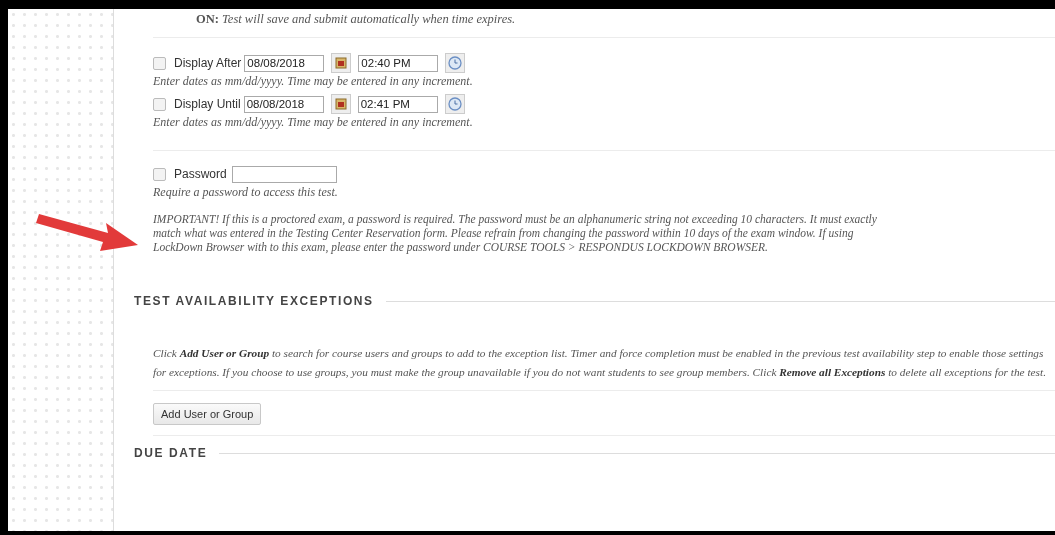 The width and height of the screenshot is (1055, 535). What do you see at coordinates (200, 174) in the screenshot?
I see `field-label: Password` at bounding box center [200, 174].